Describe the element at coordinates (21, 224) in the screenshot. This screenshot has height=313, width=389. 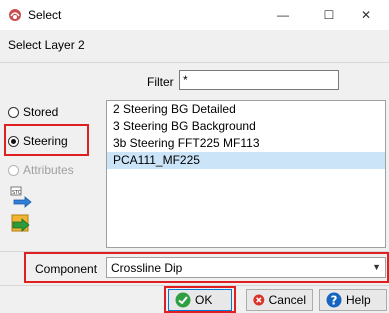
I see `import-arrow-icon` at that location.